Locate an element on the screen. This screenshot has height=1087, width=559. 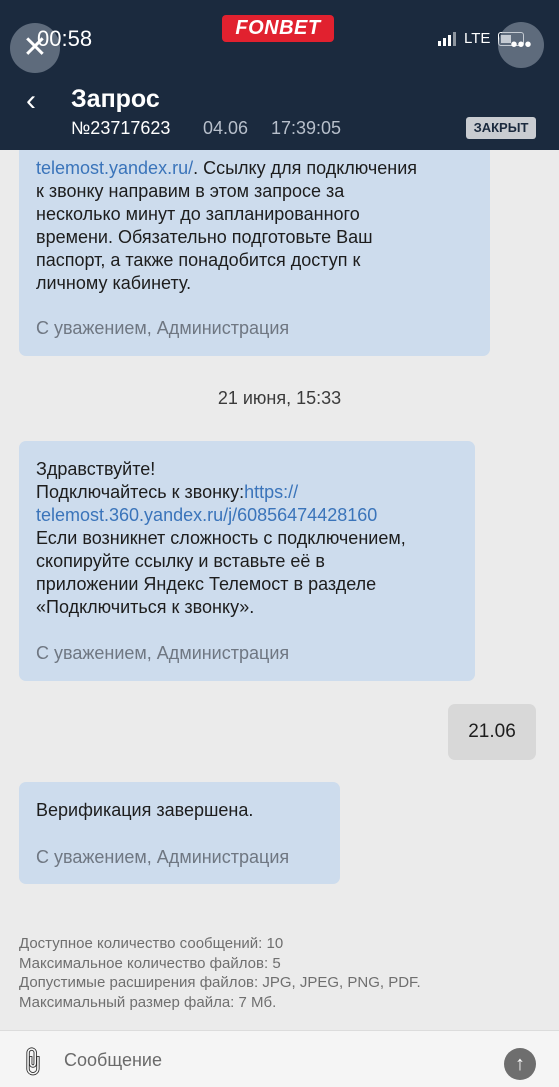
network-label: LTE is located at coordinates (477, 38).